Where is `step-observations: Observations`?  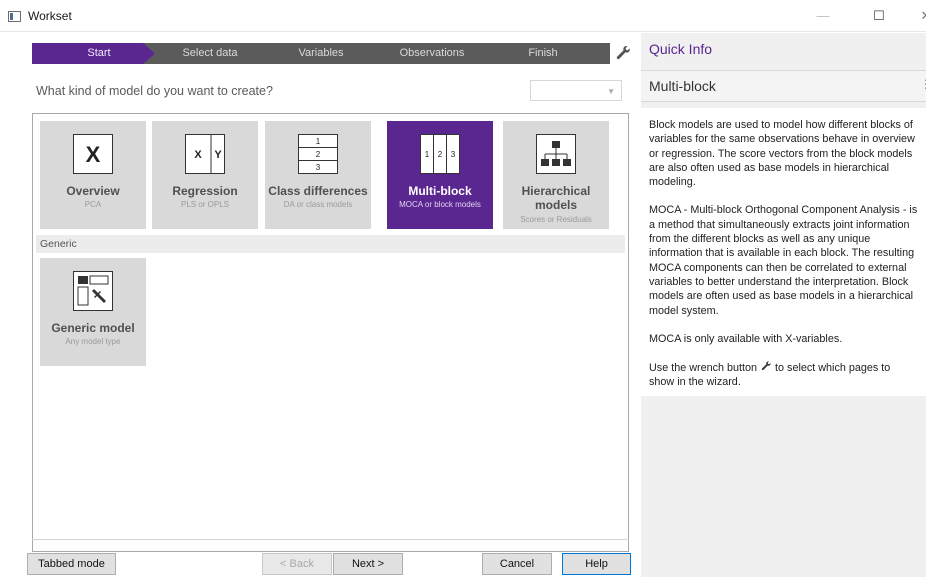 step-observations: Observations is located at coordinates (432, 53).